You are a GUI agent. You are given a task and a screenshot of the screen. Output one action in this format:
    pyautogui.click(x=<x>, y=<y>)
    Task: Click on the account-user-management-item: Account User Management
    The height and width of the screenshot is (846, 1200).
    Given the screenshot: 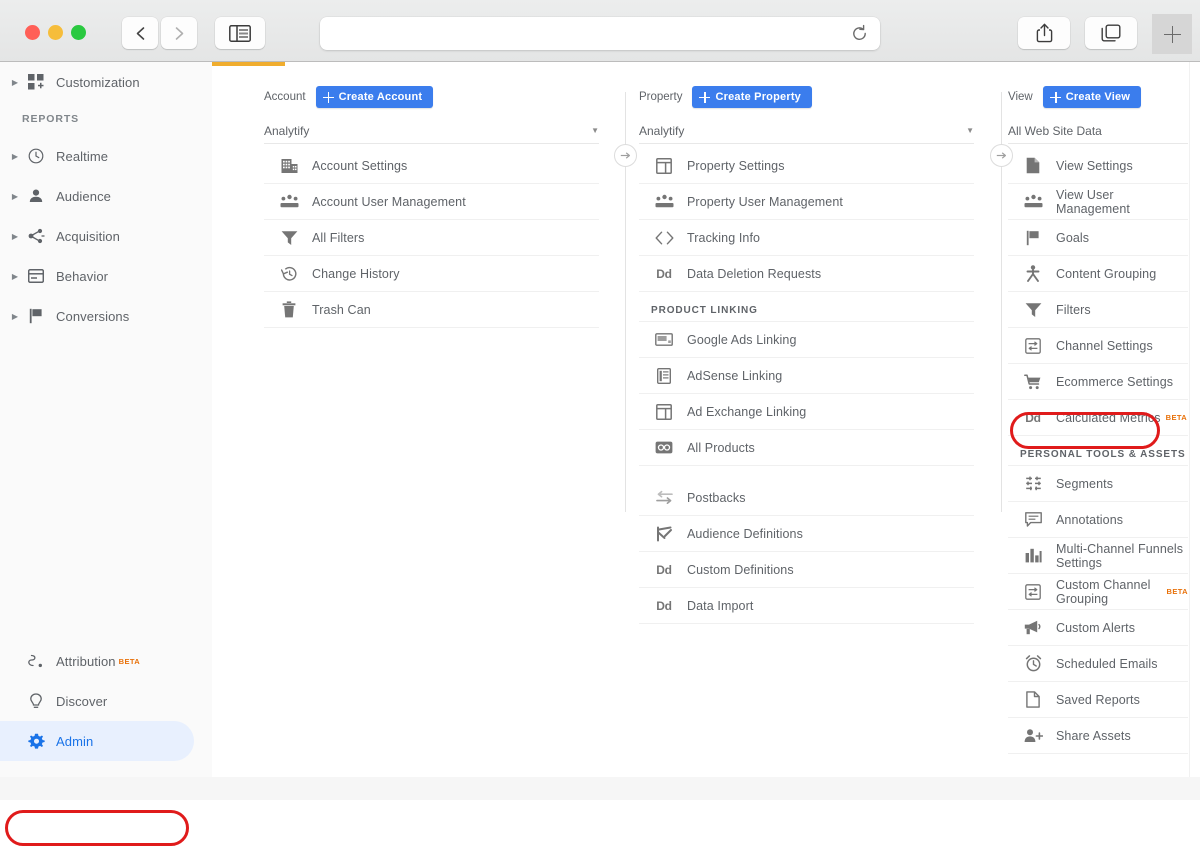 What is the action you would take?
    pyautogui.click(x=431, y=202)
    